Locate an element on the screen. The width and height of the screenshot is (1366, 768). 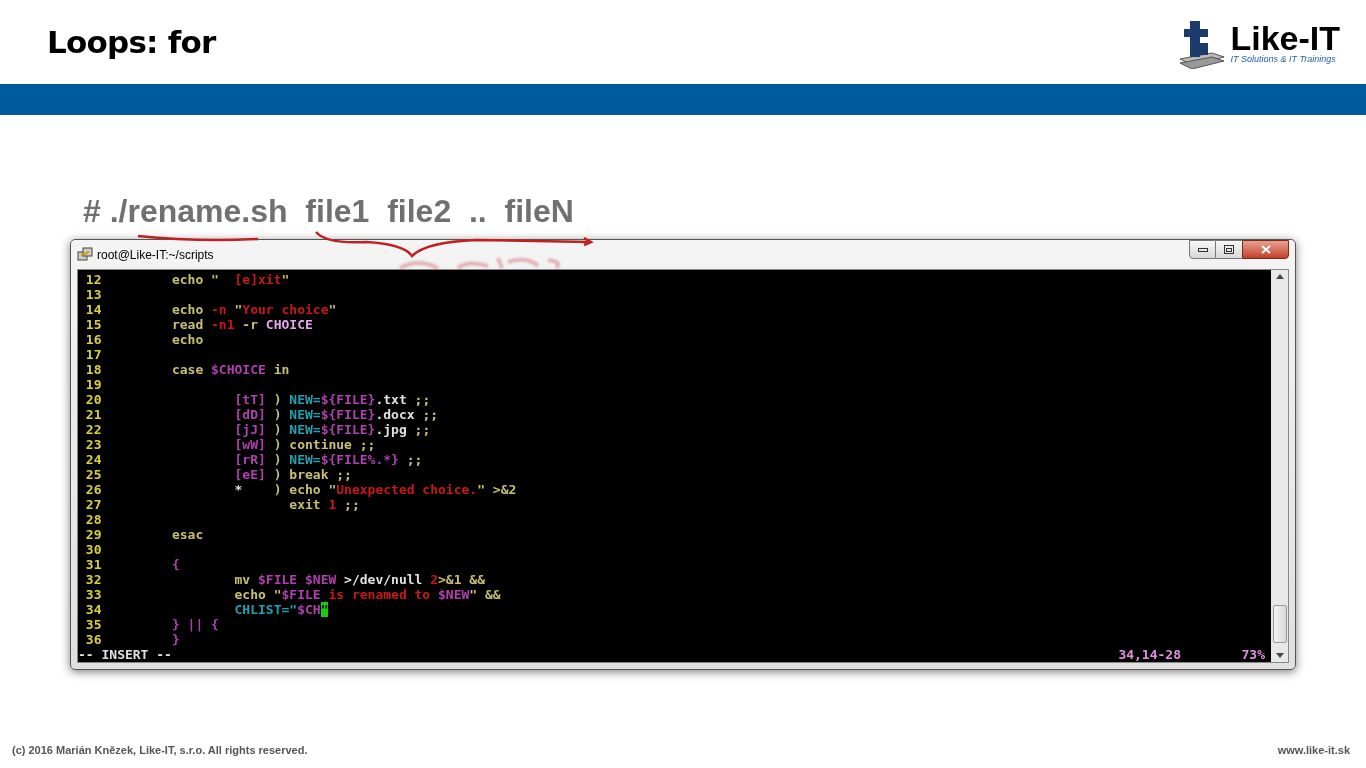
code-line: case $CHOICE in is located at coordinates (230, 369).